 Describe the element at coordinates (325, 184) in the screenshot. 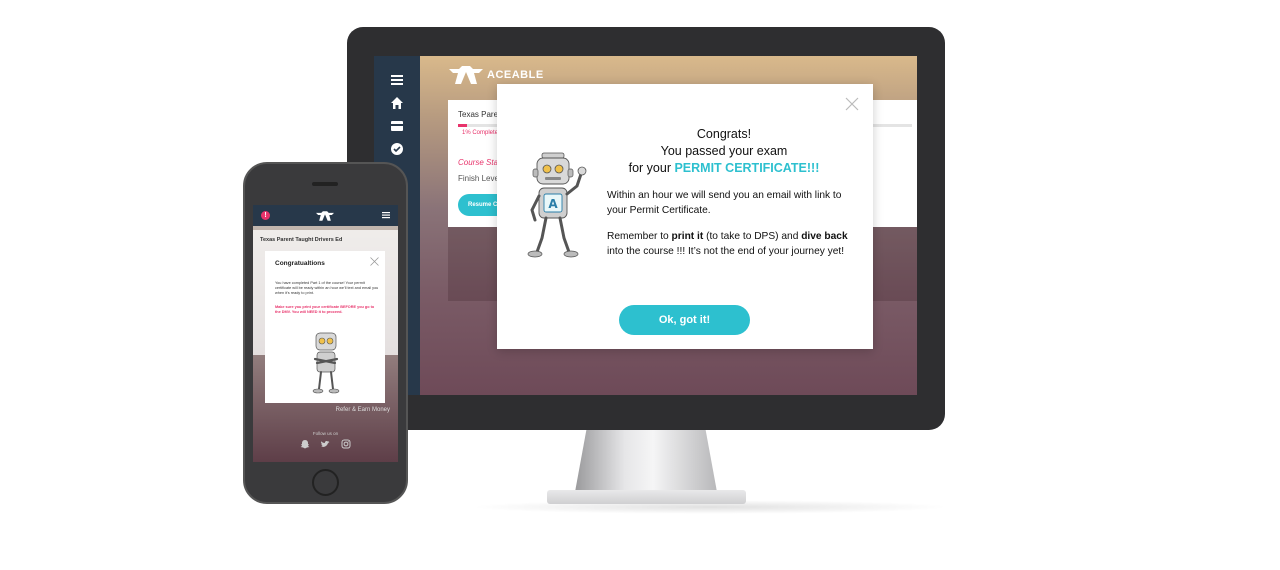

I see `phone-speaker` at that location.